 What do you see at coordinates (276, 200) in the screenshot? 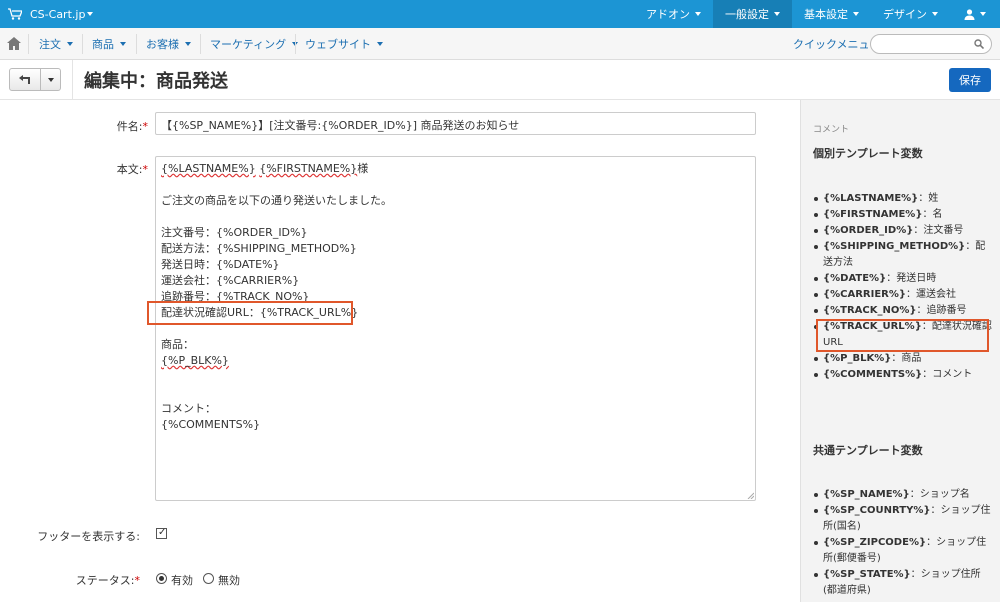
I see `body-line-intro: ご注文の商品を以下の通り発送いたしました。` at bounding box center [276, 200].